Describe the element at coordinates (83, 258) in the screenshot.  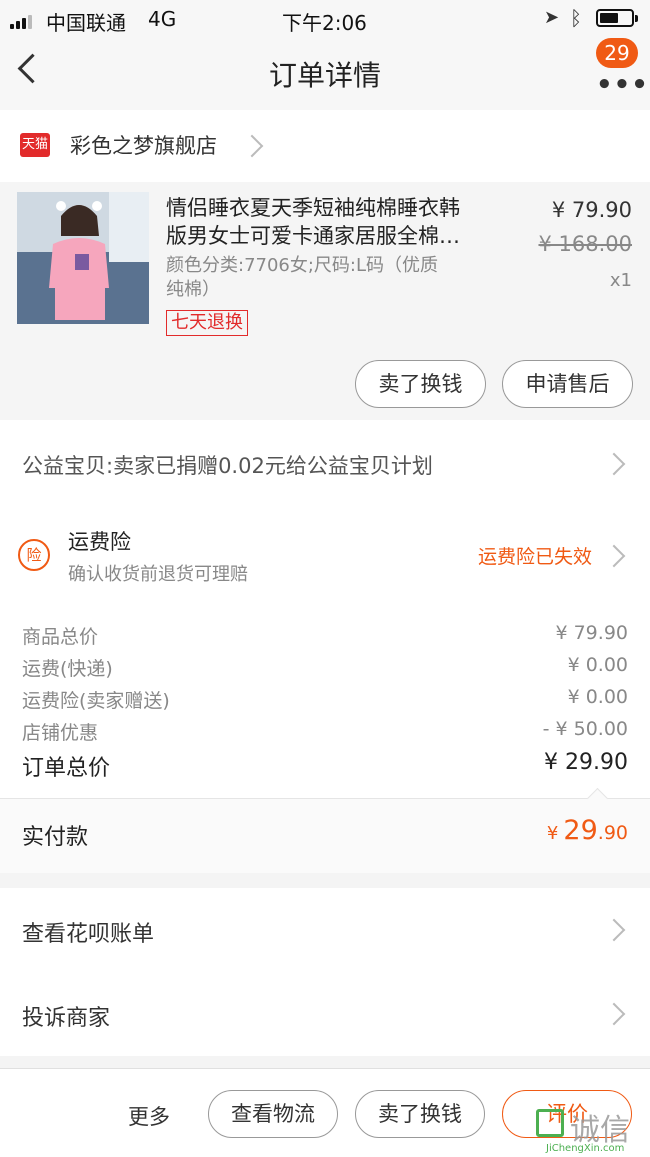
I see `product-thumbnail` at that location.